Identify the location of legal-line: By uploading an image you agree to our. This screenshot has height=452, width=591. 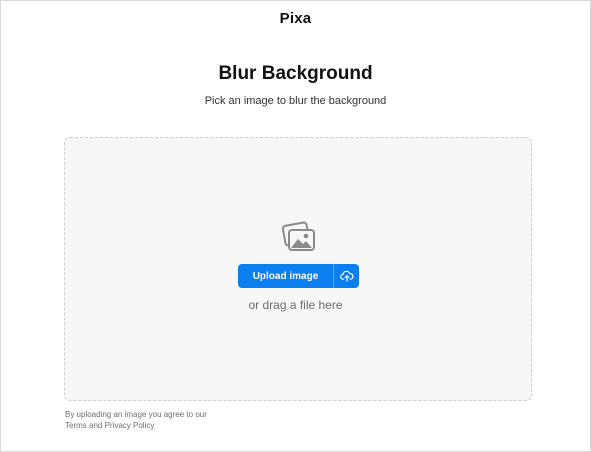
(136, 414).